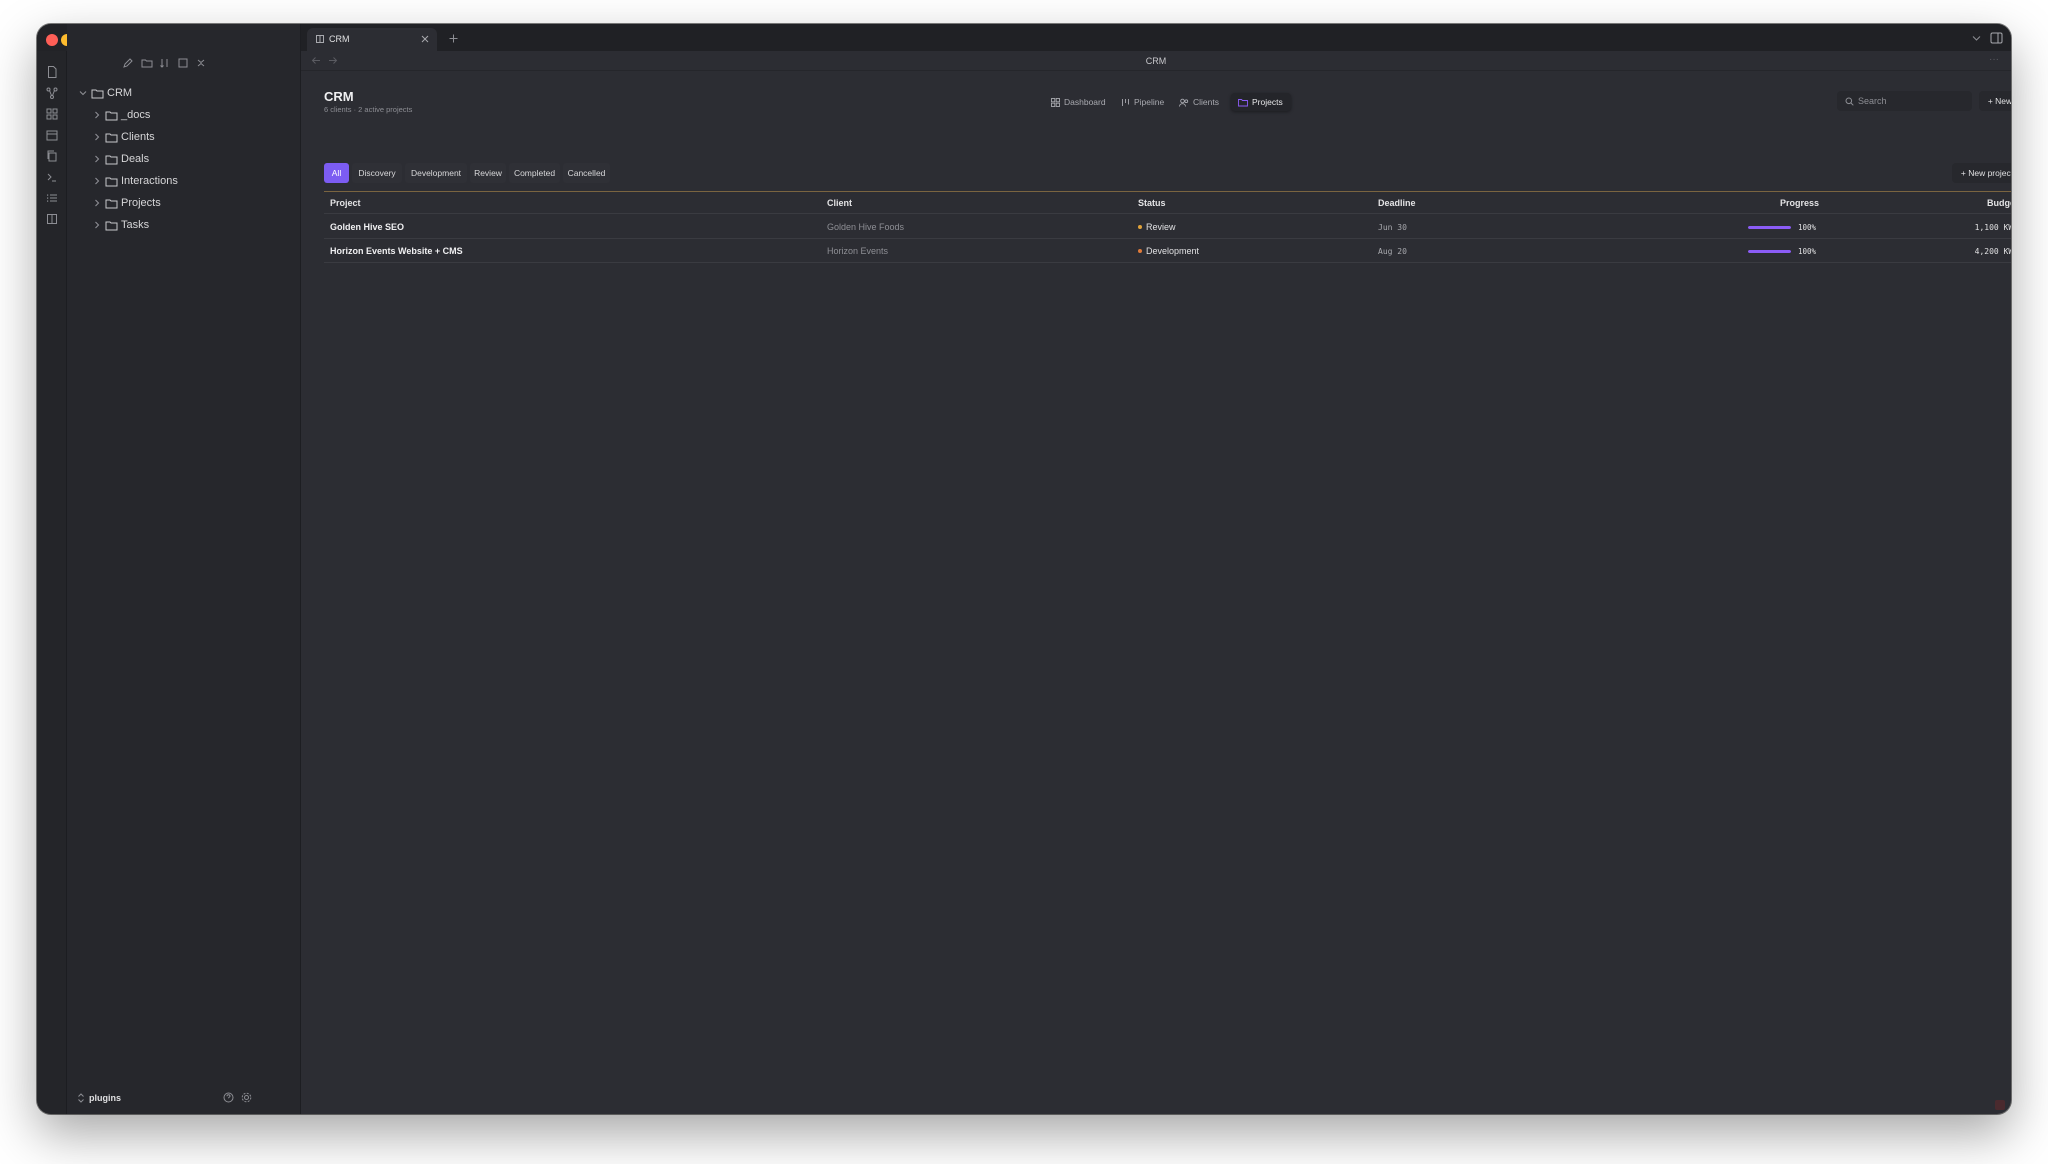 This screenshot has width=2048, height=1164. What do you see at coordinates (147, 63) in the screenshot?
I see `new-folder-icon` at bounding box center [147, 63].